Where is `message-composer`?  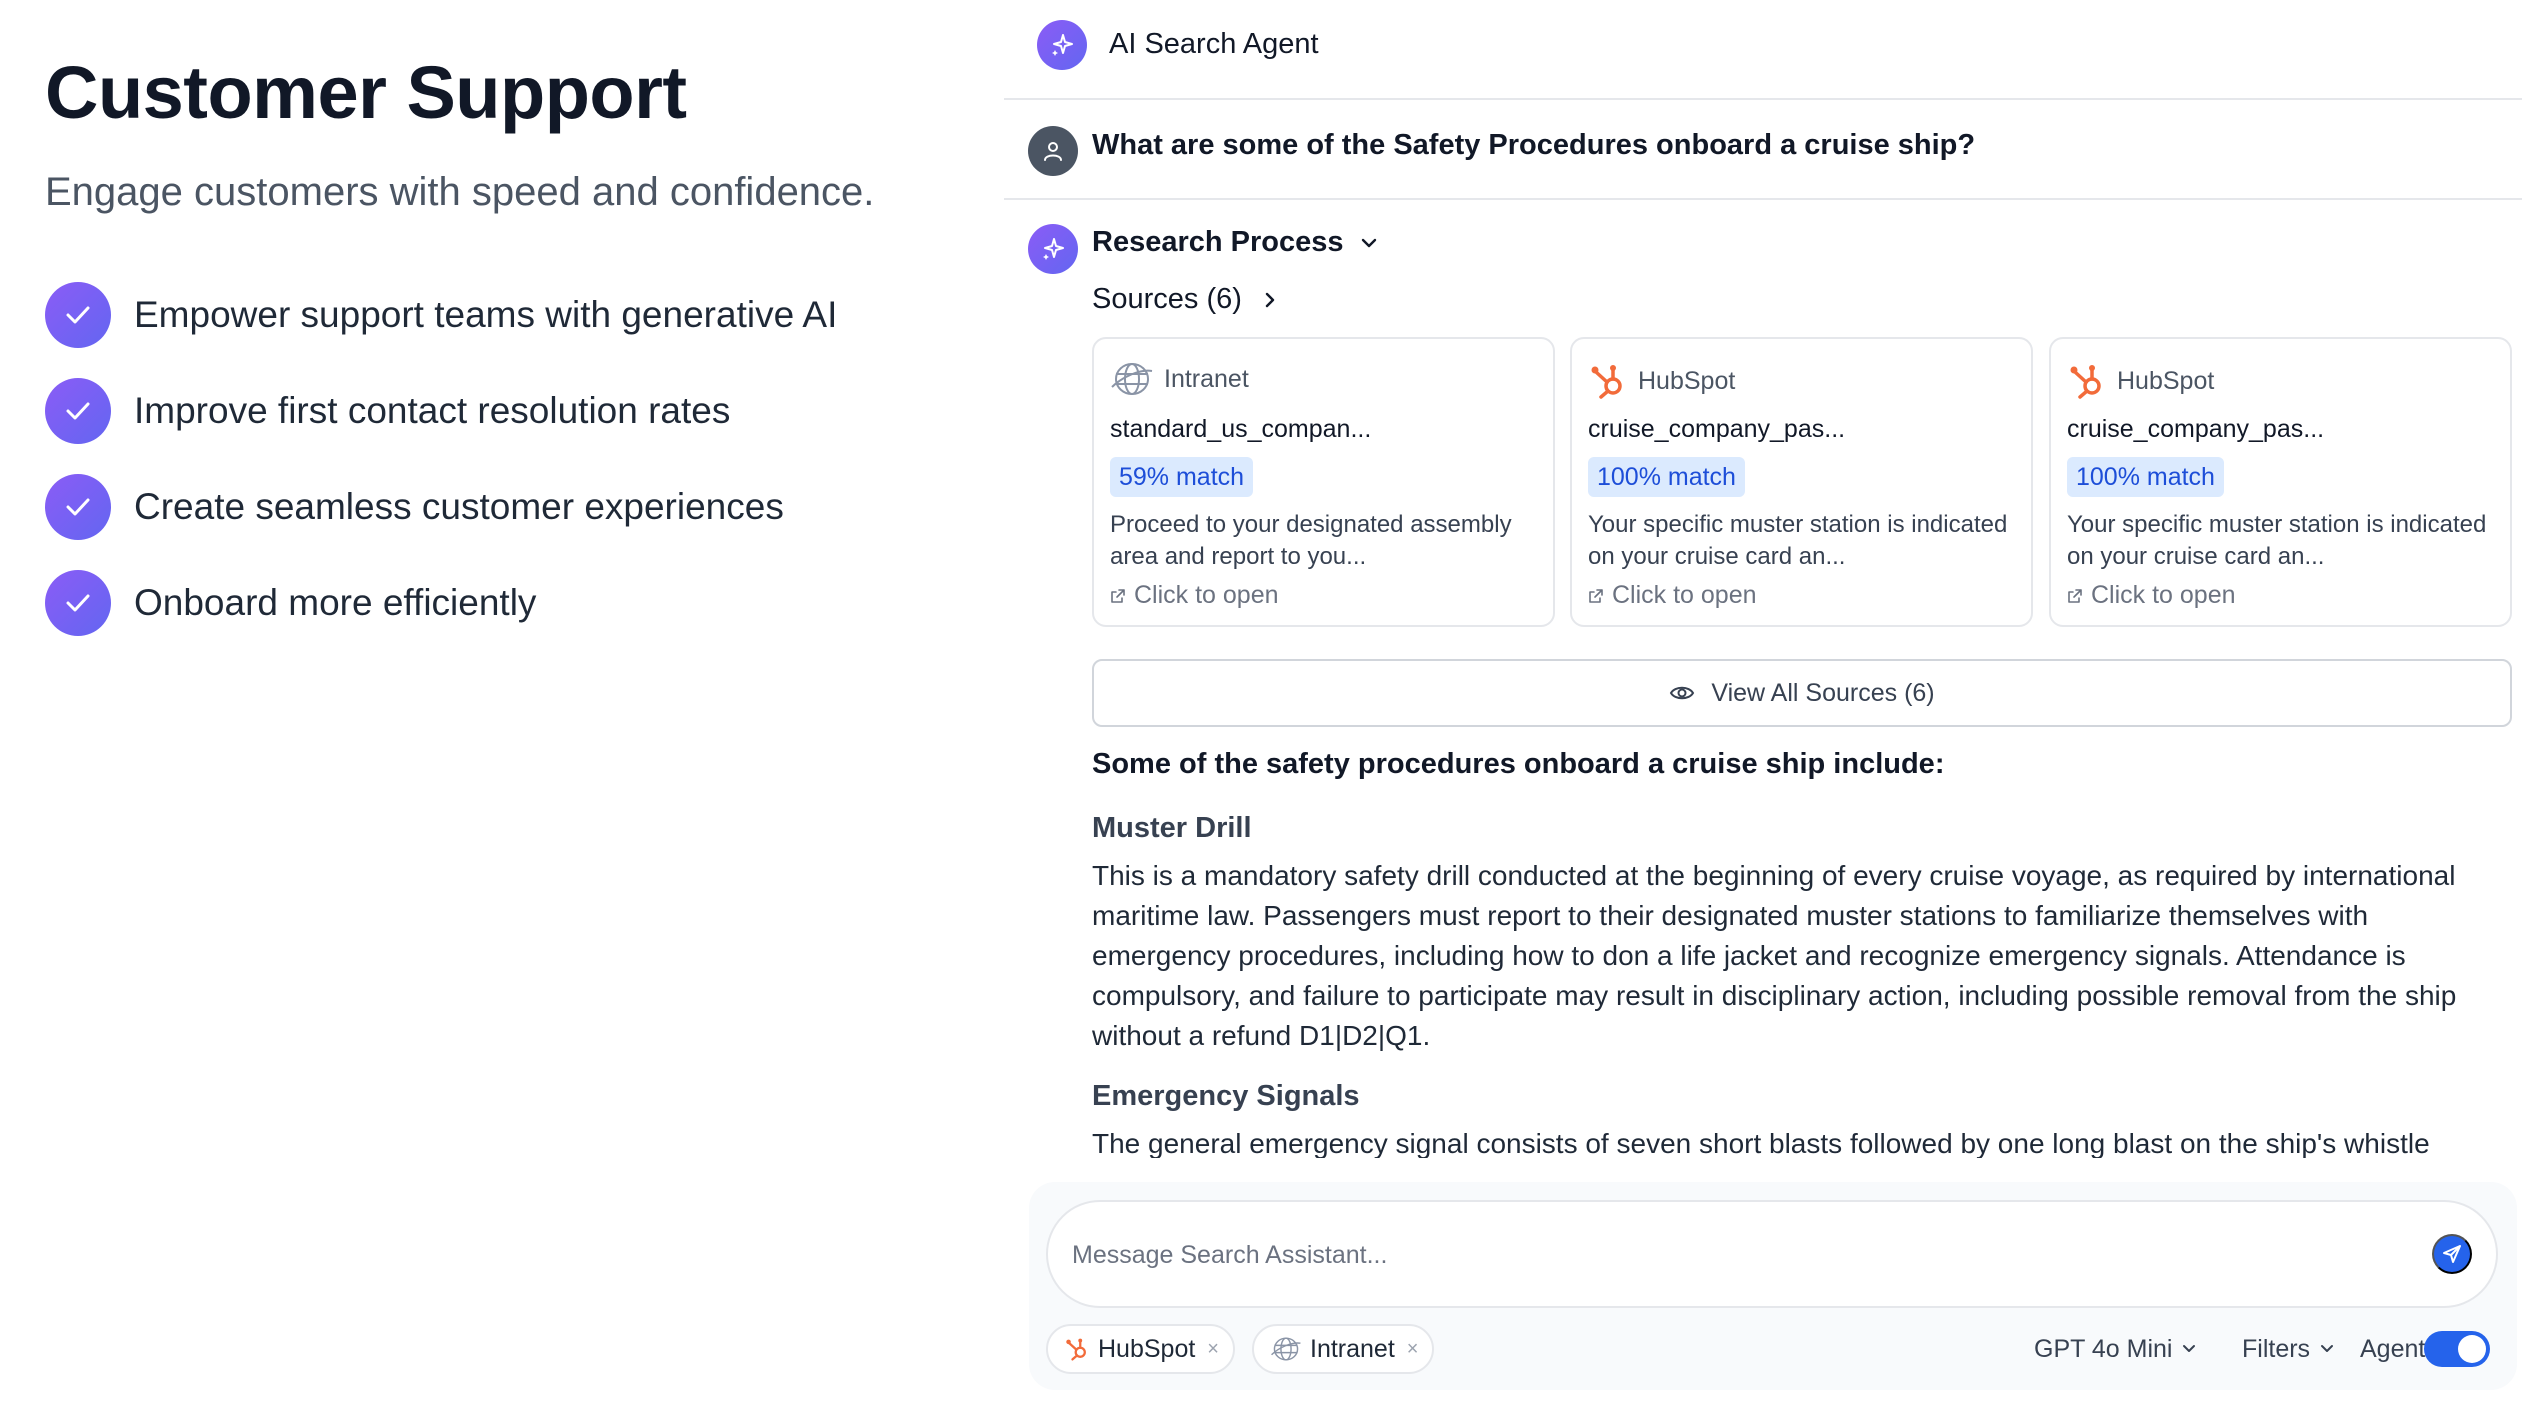 message-composer is located at coordinates (1772, 1254).